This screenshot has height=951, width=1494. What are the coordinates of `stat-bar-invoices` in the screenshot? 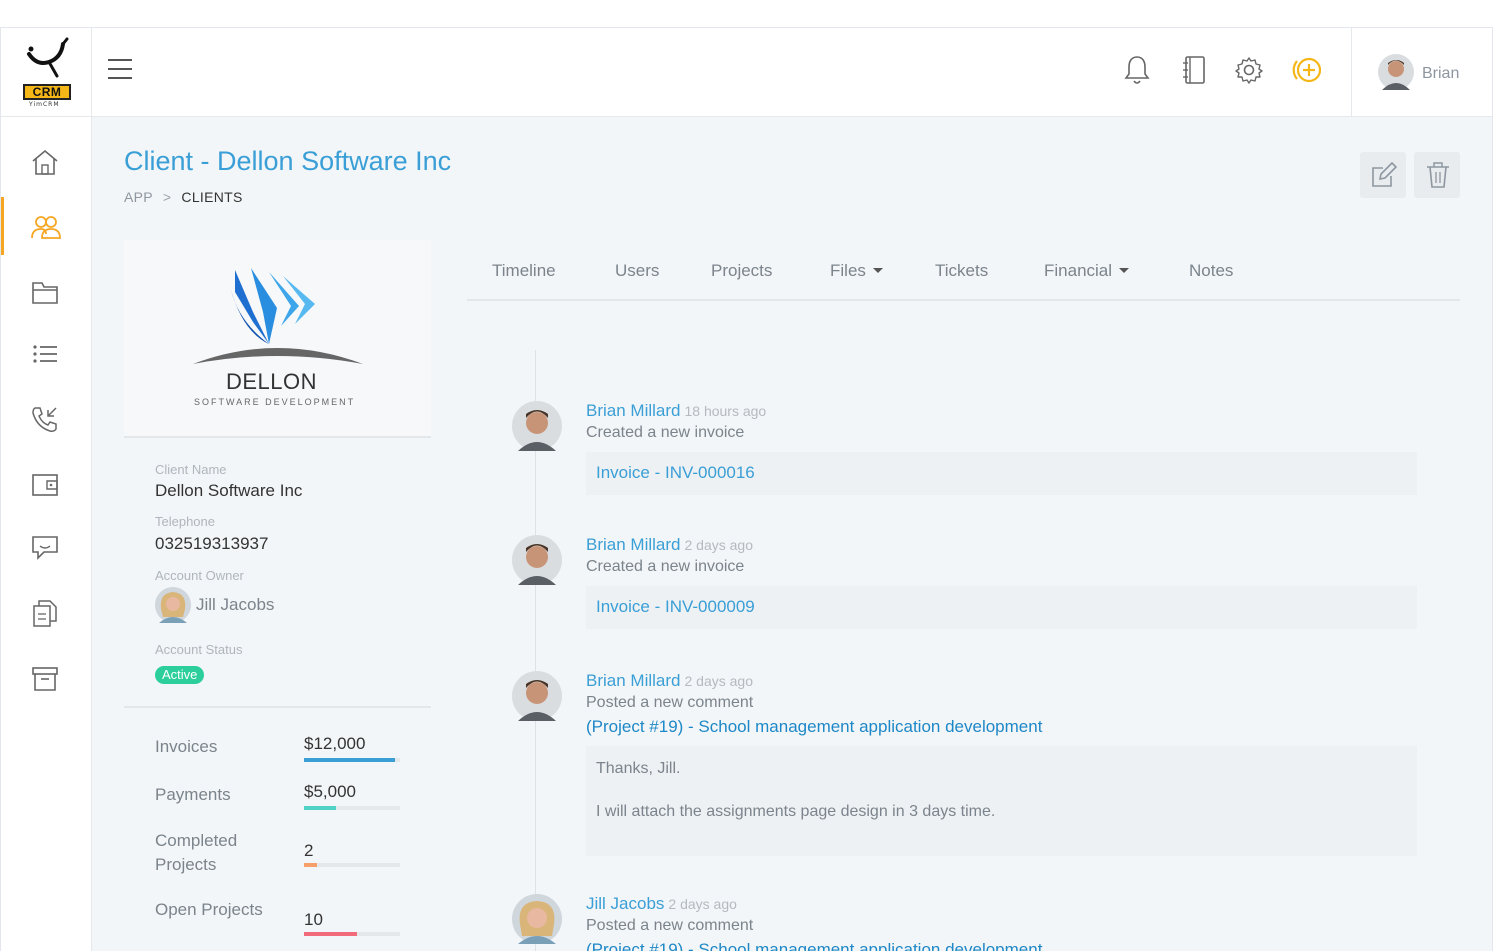 It's located at (352, 760).